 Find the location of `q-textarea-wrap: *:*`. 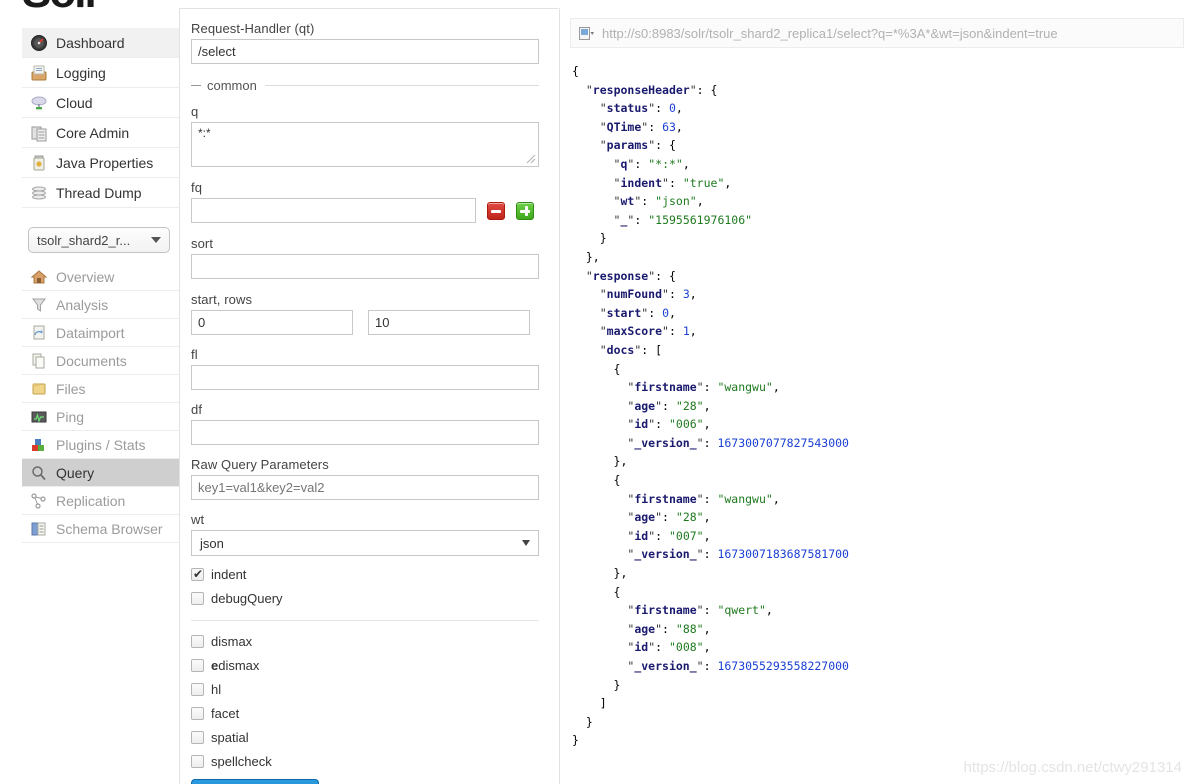

q-textarea-wrap: *:* is located at coordinates (365, 144).